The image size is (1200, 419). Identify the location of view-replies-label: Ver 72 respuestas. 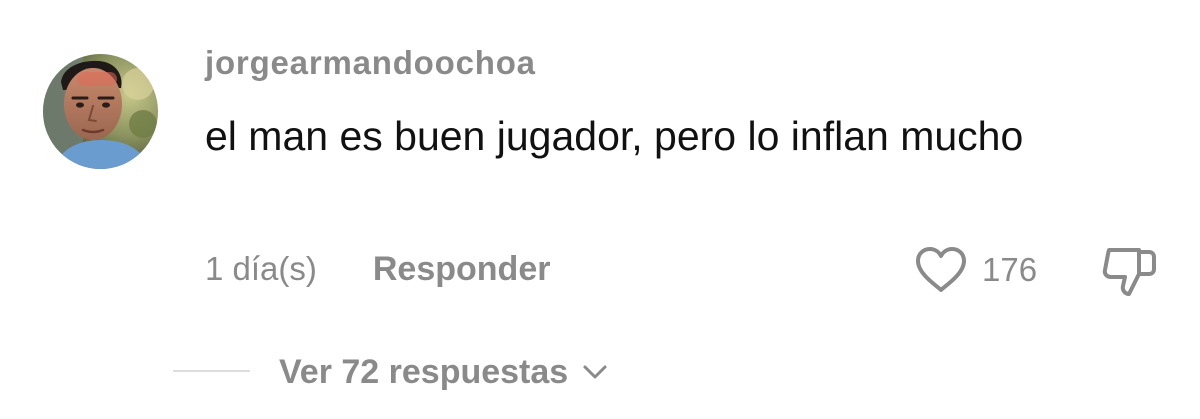
(424, 371).